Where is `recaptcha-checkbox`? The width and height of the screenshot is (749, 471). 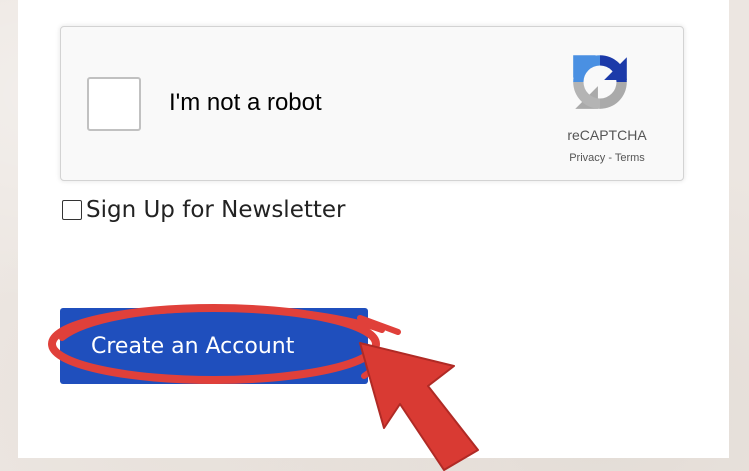 recaptcha-checkbox is located at coordinates (114, 104).